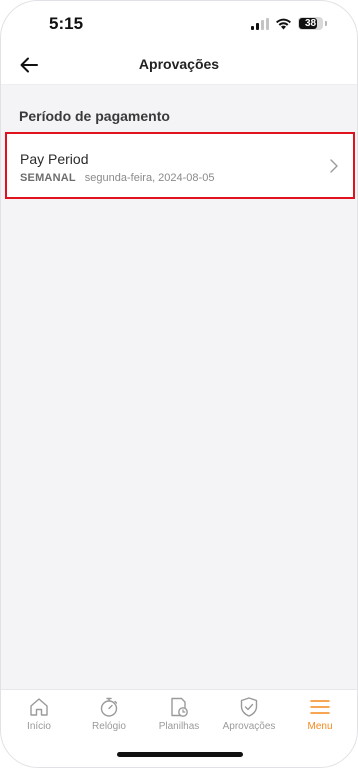  I want to click on top-nav-bar: Aprovações, so click(179, 65).